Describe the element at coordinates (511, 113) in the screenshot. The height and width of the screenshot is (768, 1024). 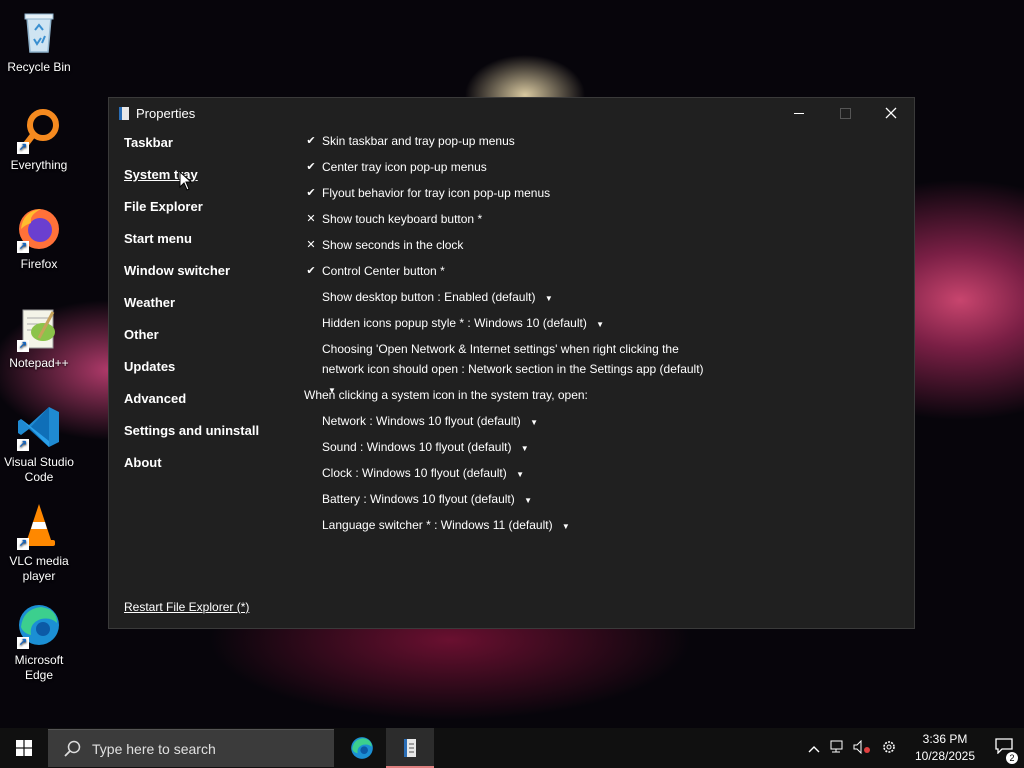
I see `title-bar: Properties` at that location.